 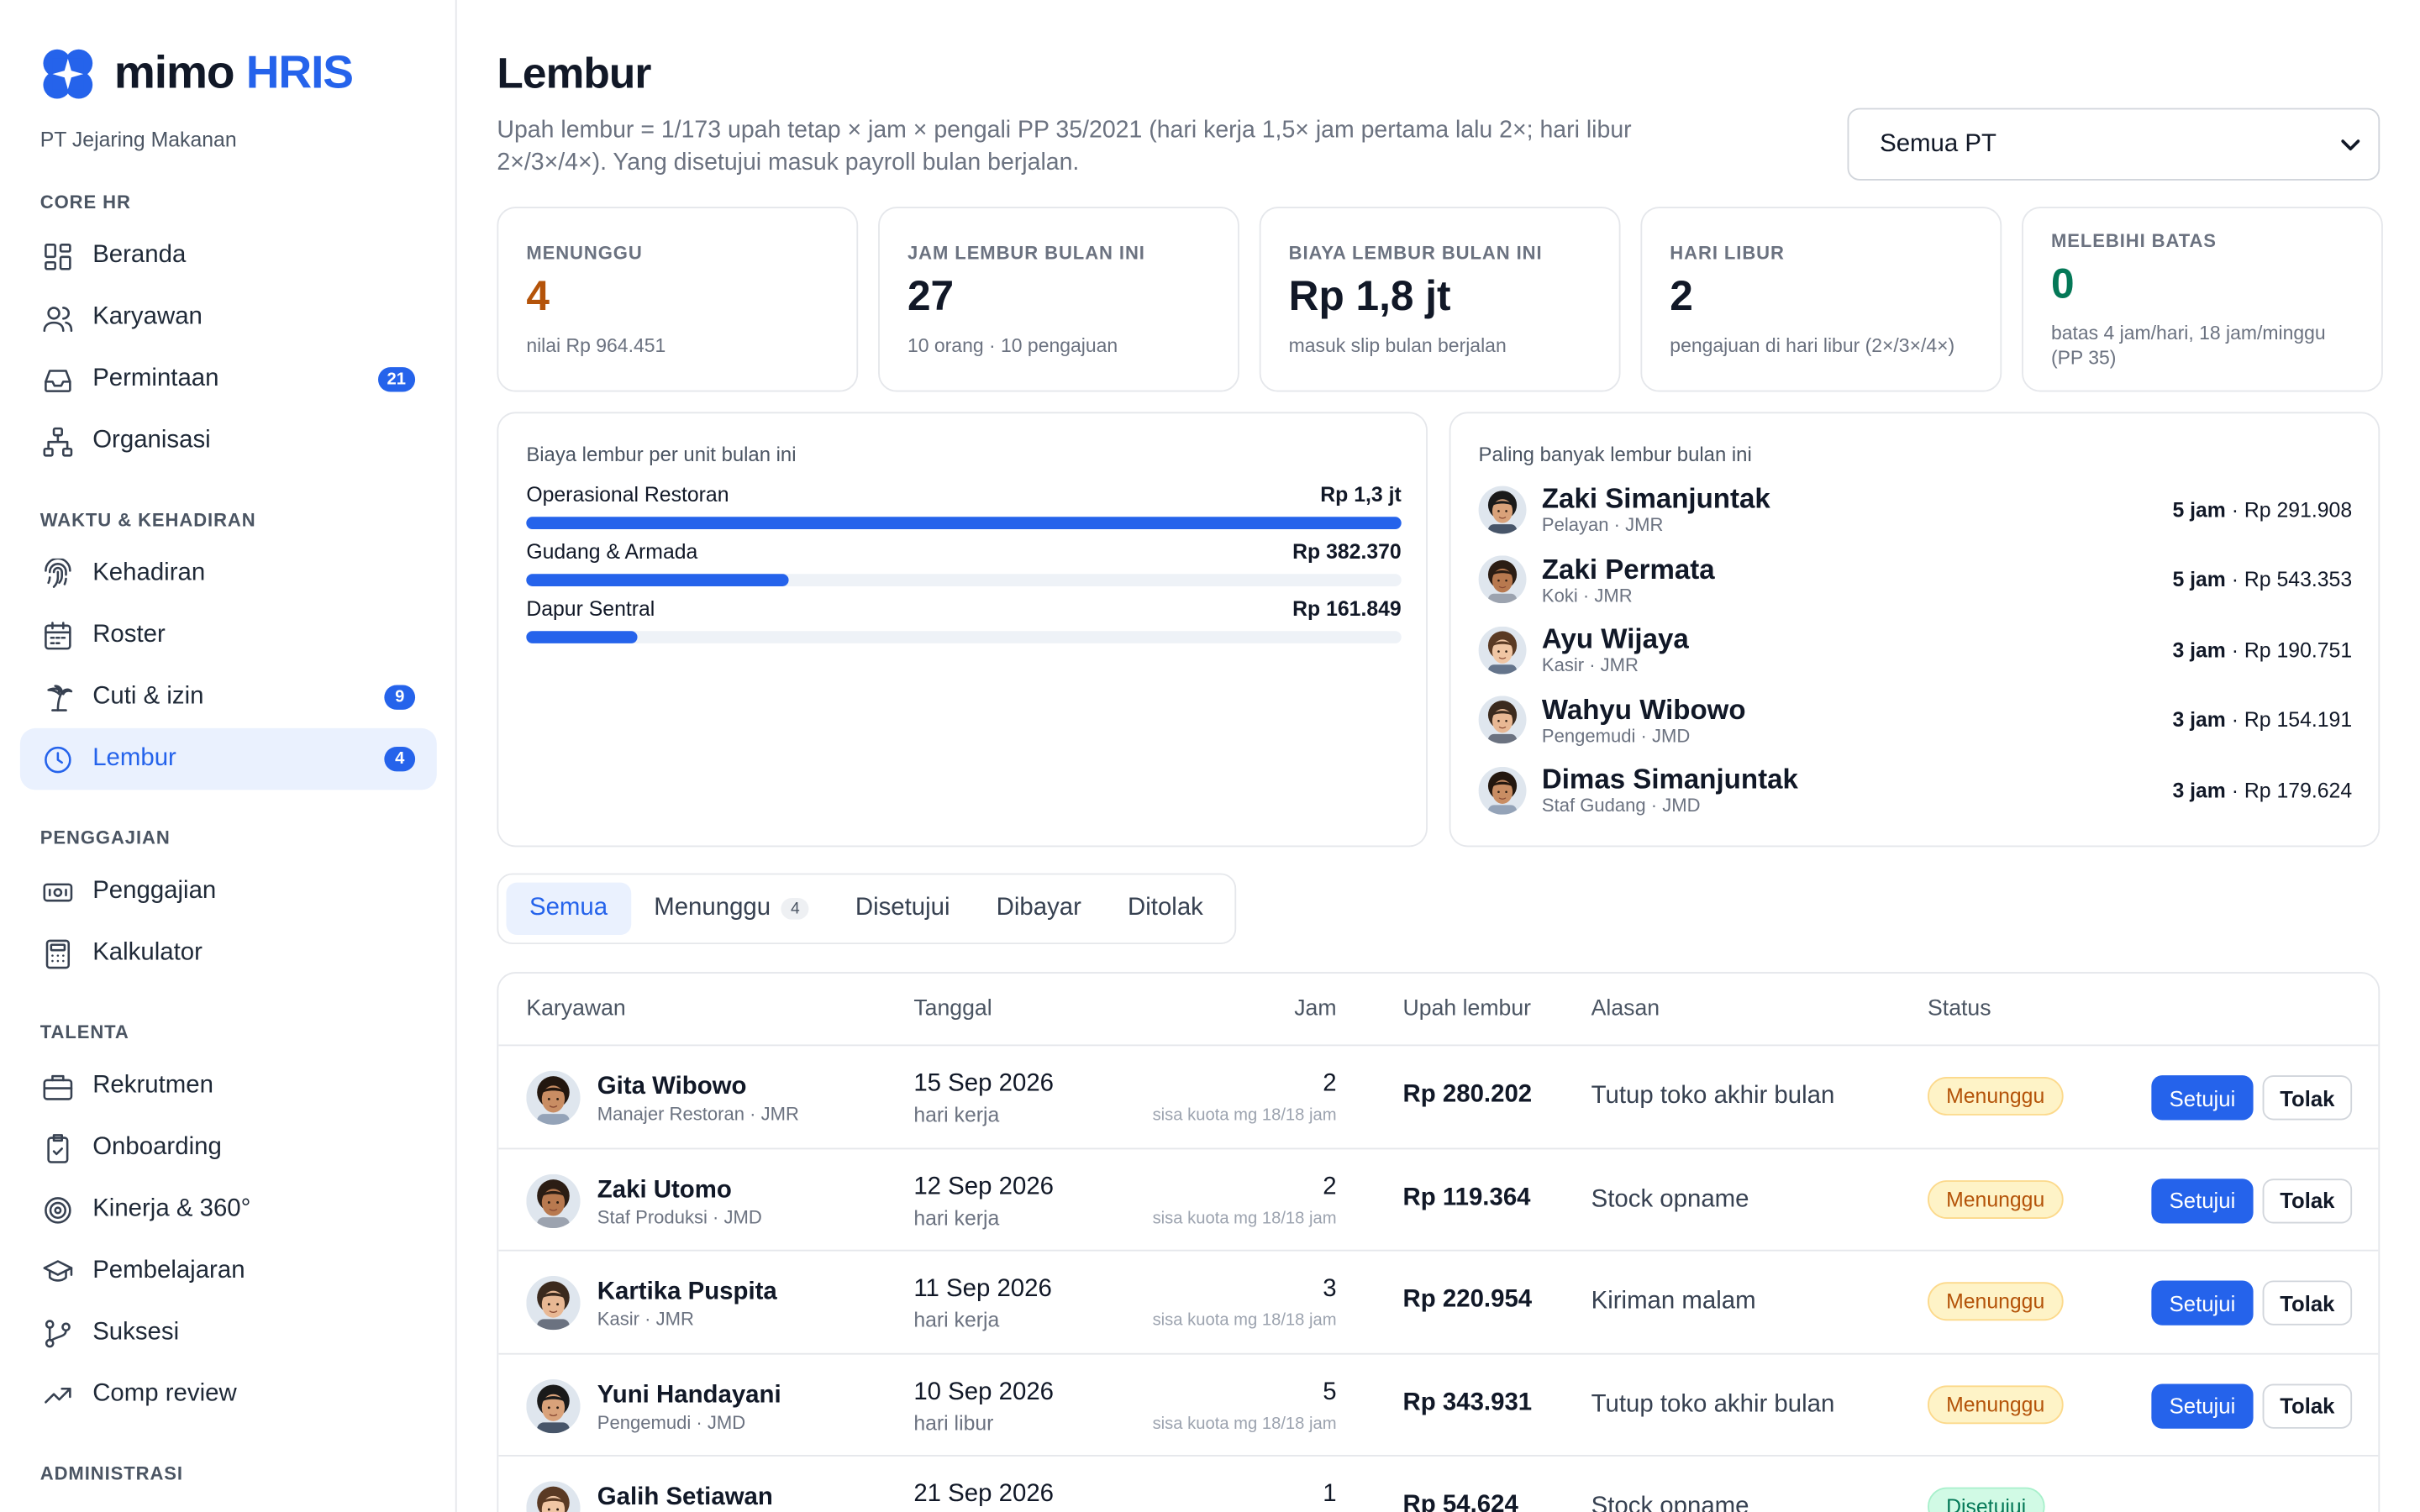 I want to click on unit-cost-row: Gudang & Armada Rp 382.370, so click(x=964, y=563).